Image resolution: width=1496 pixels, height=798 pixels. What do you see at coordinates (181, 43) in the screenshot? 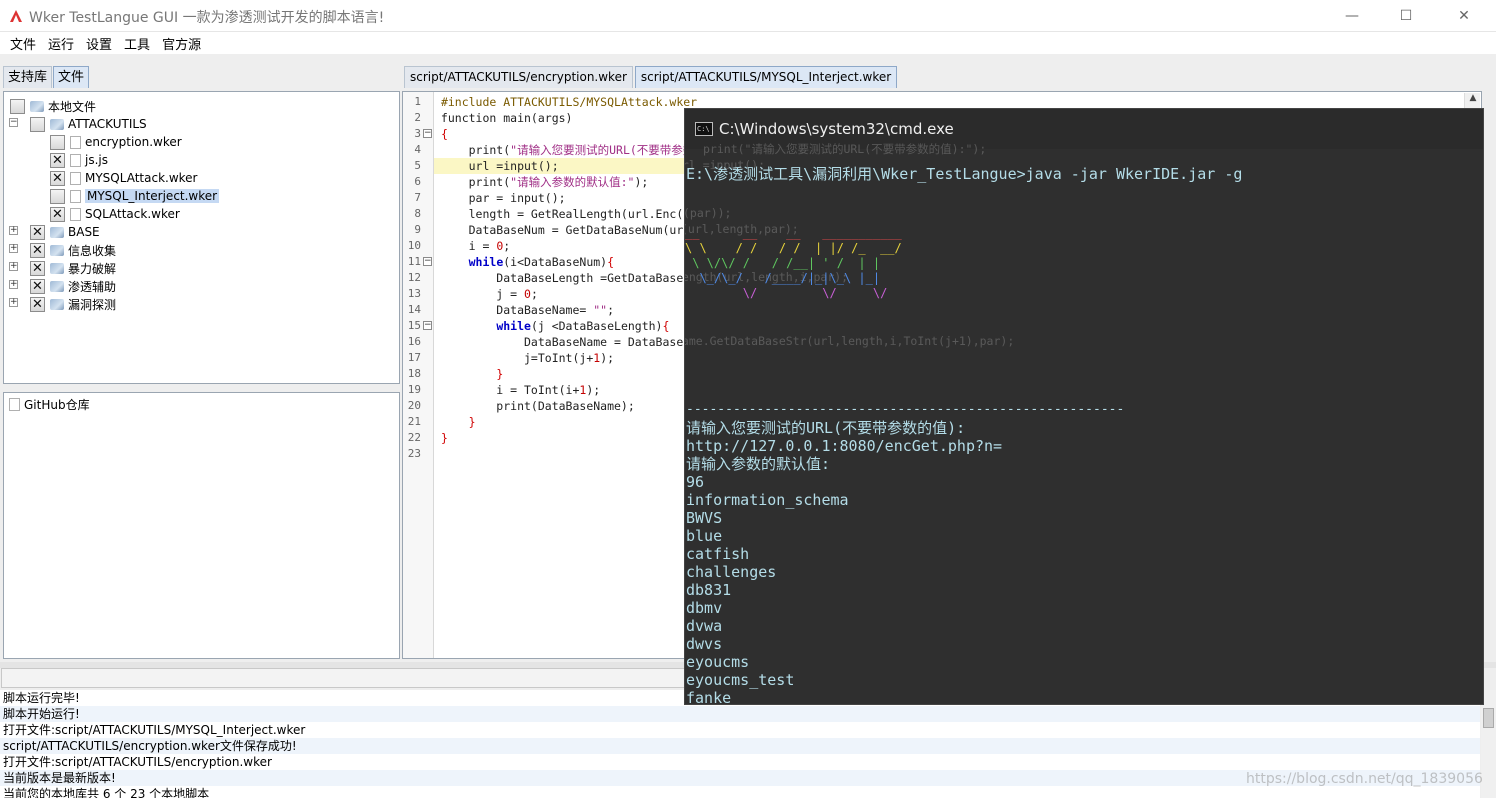
I see `menu-official-source: 官方源` at bounding box center [181, 43].